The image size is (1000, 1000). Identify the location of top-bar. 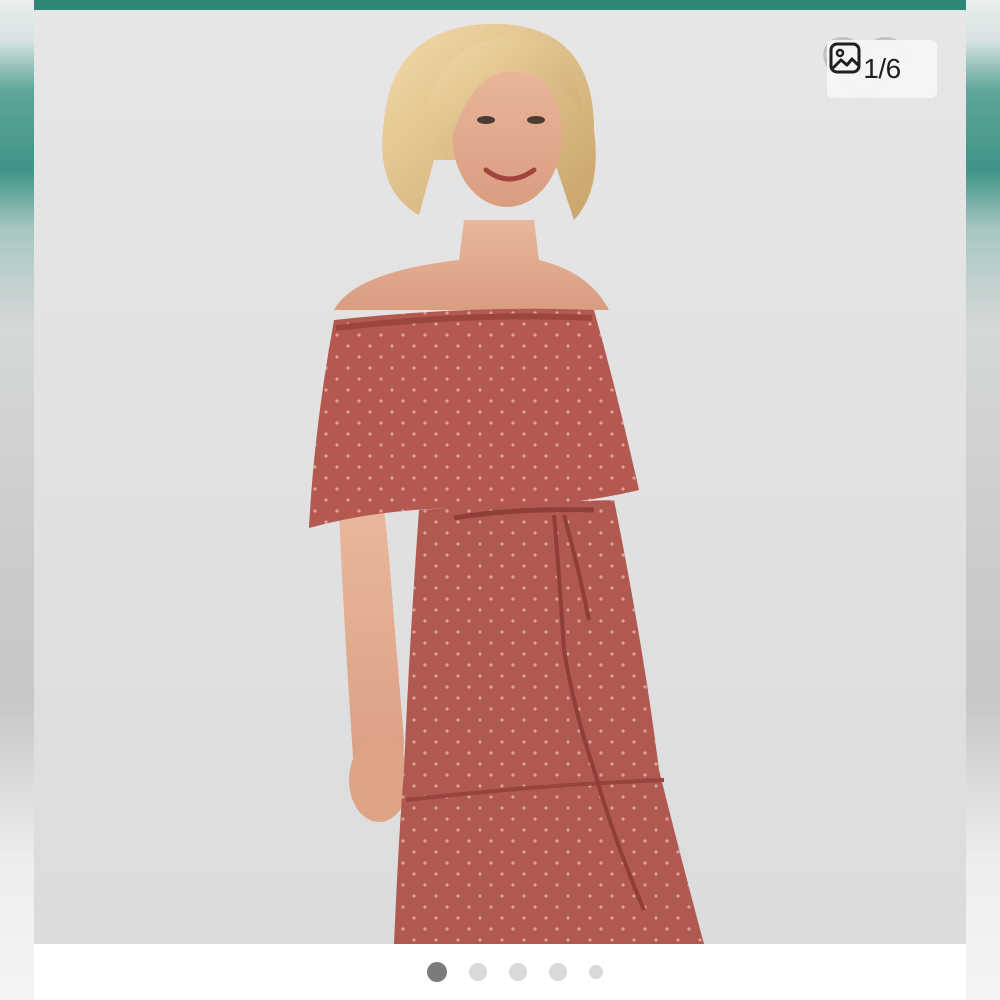
(500, 5).